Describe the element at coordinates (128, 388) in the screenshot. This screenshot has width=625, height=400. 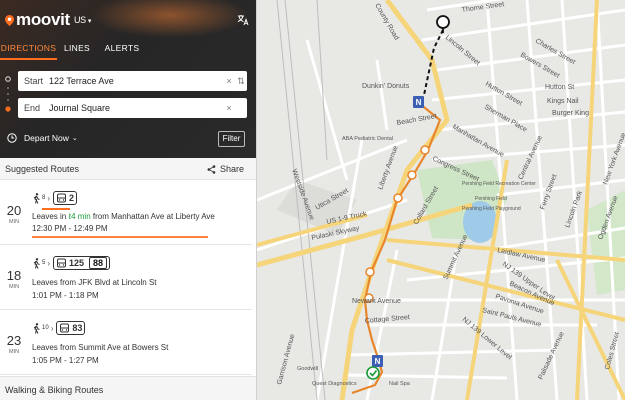
I see `walking-biking-routes: Walking & Biking Routes` at that location.